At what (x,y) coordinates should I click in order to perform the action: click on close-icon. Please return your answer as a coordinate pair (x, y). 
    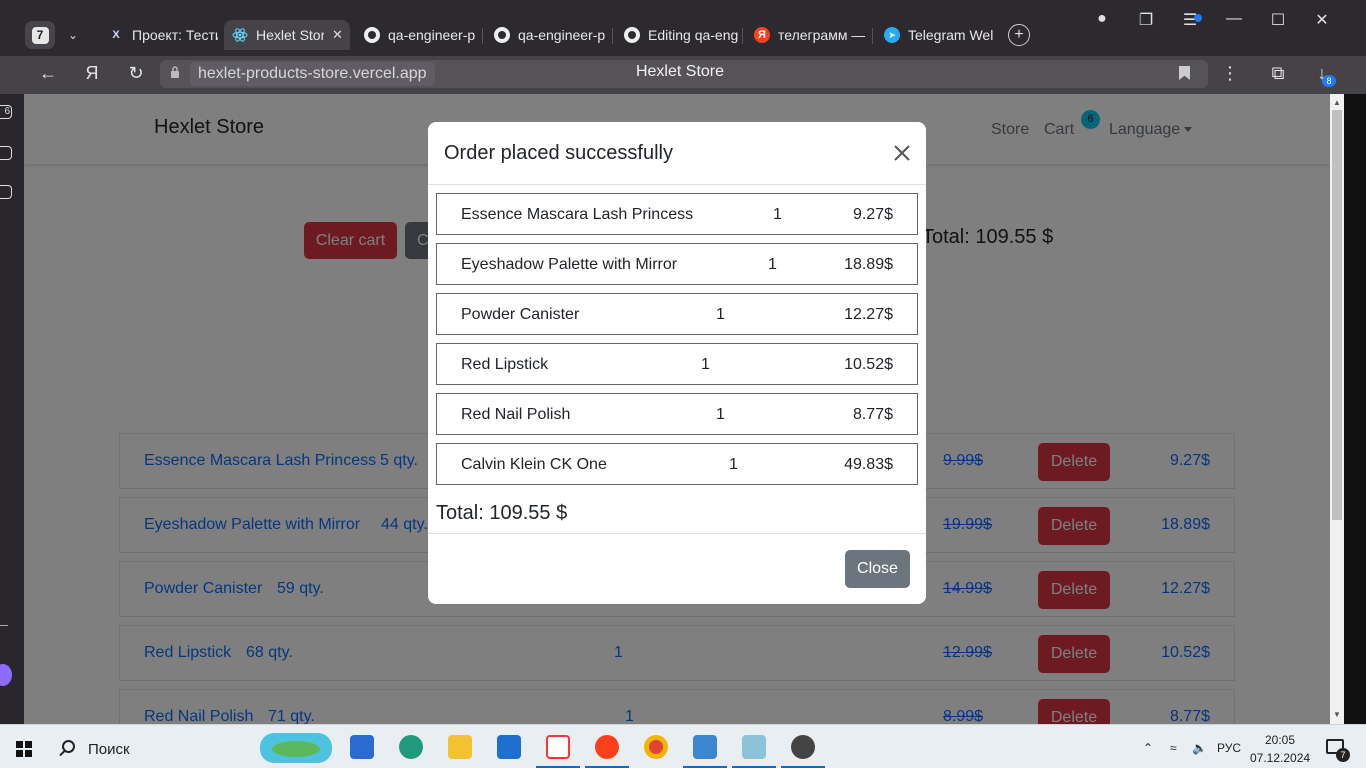
    Looking at the image, I should click on (902, 153).